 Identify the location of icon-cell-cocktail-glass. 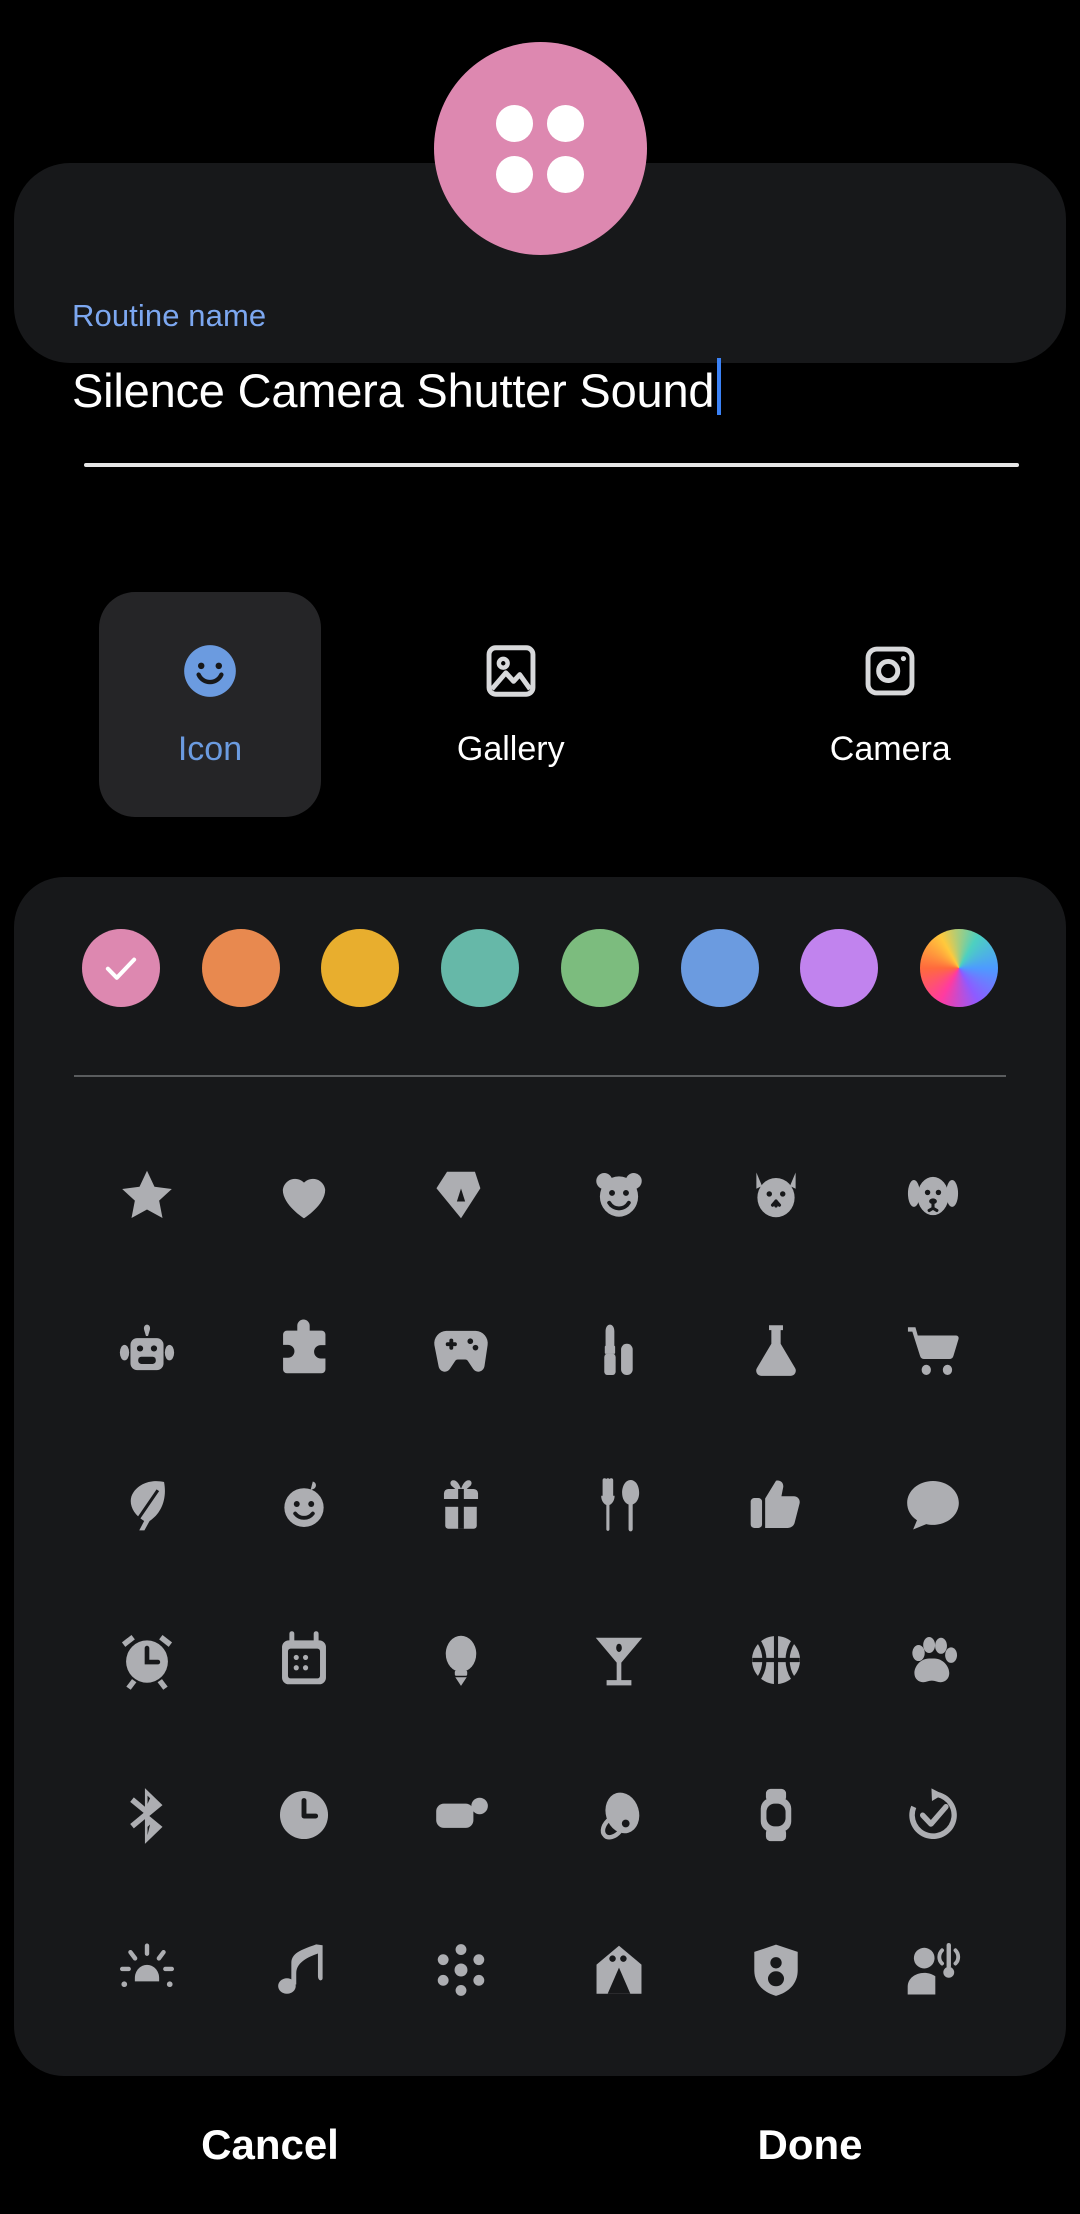
(618, 1659).